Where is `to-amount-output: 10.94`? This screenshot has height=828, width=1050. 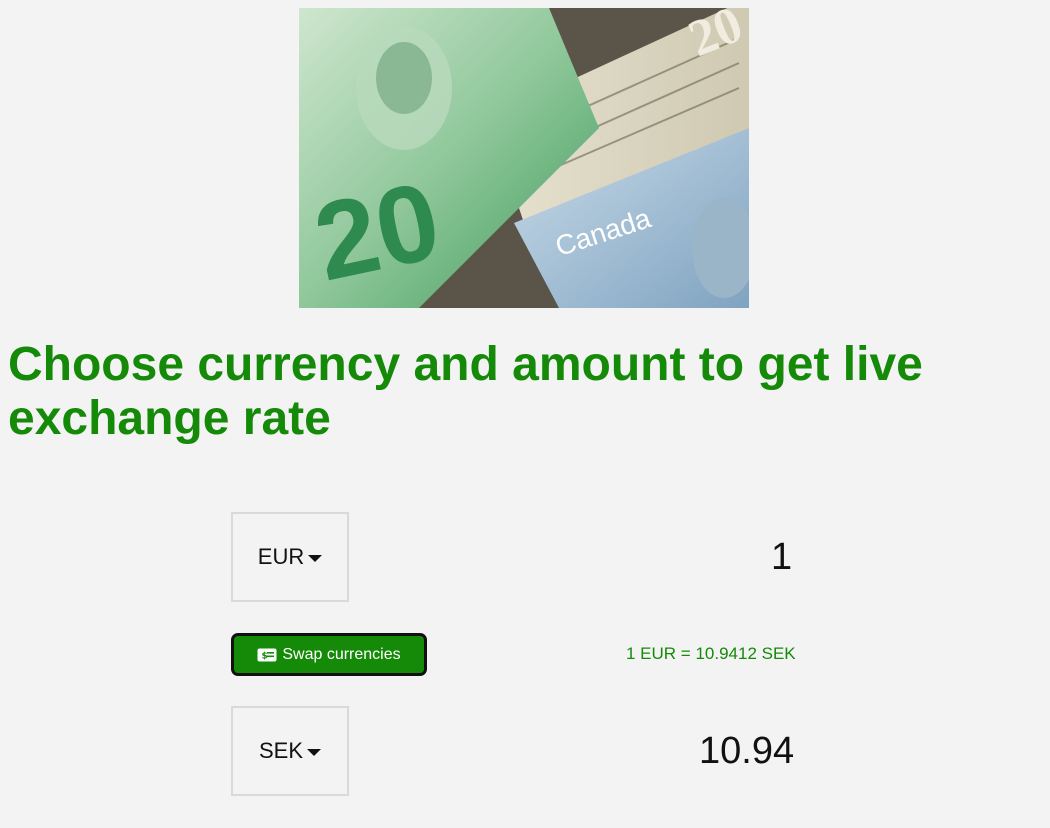
to-amount-output: 10.94 is located at coordinates (747, 751).